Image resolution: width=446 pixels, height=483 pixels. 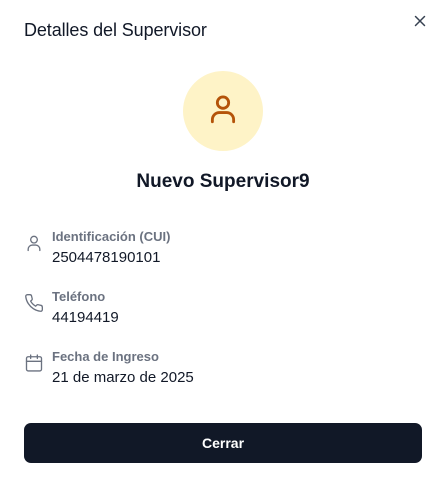 I want to click on detail-start-date: Fecha de Ingreso 21 de marzo de 2025, so click(x=214, y=374).